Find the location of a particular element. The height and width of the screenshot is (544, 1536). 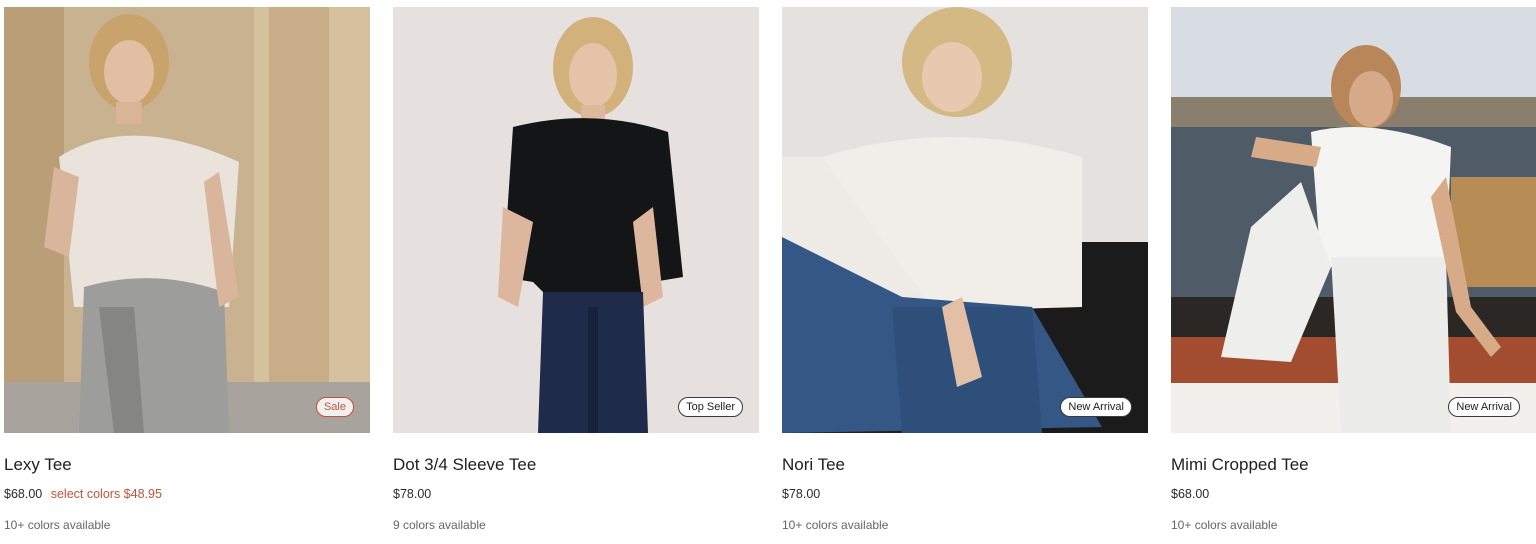

product-name: Nori Tee is located at coordinates (965, 465).